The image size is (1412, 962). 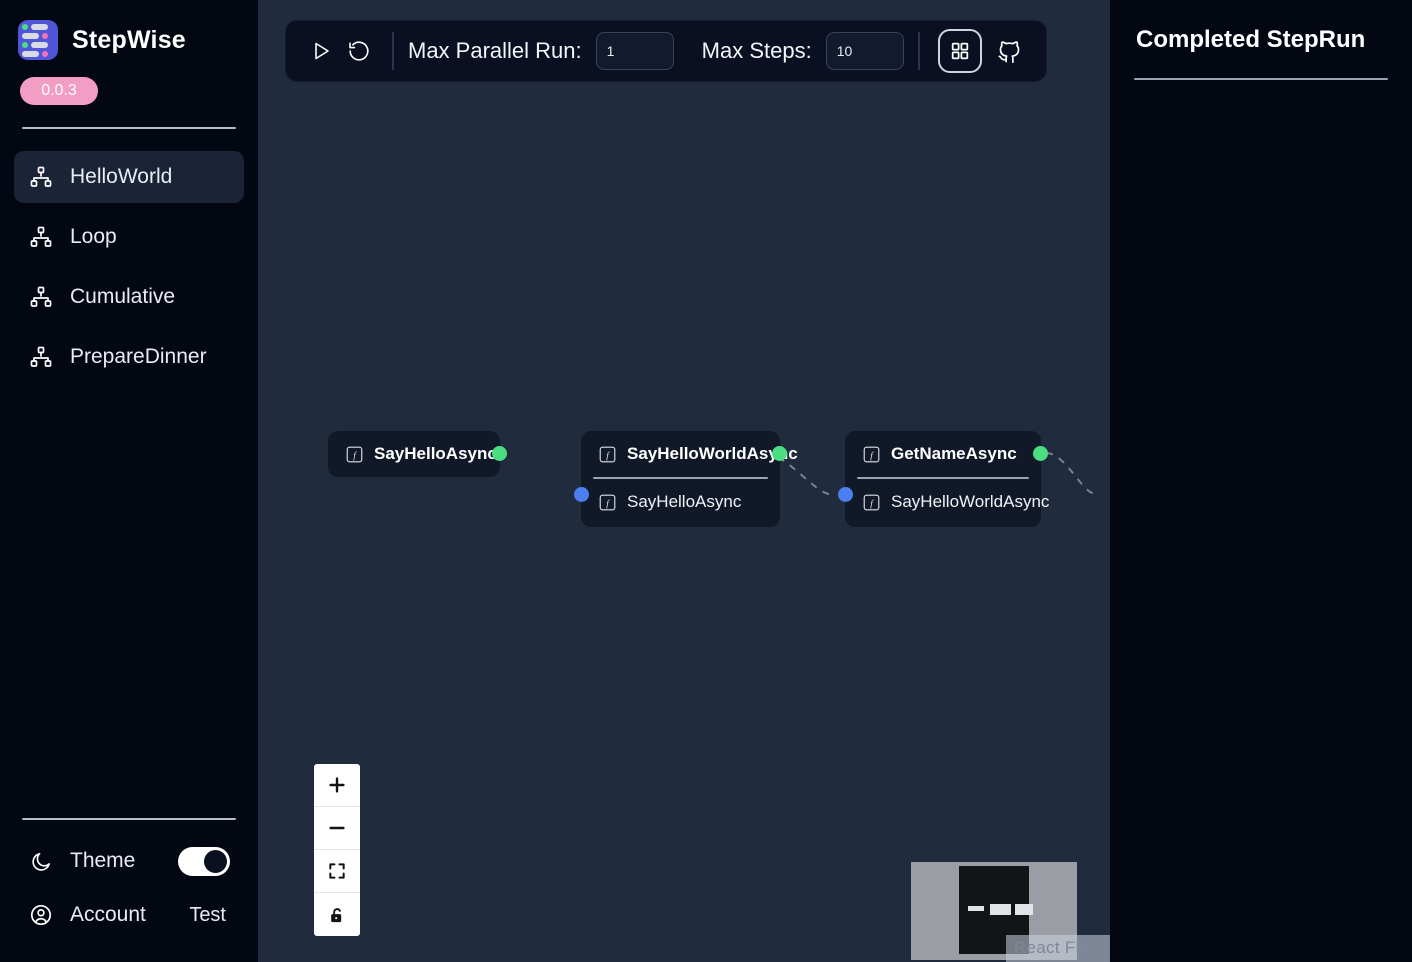 I want to click on panel-title: Completed StepRun, so click(x=1251, y=39).